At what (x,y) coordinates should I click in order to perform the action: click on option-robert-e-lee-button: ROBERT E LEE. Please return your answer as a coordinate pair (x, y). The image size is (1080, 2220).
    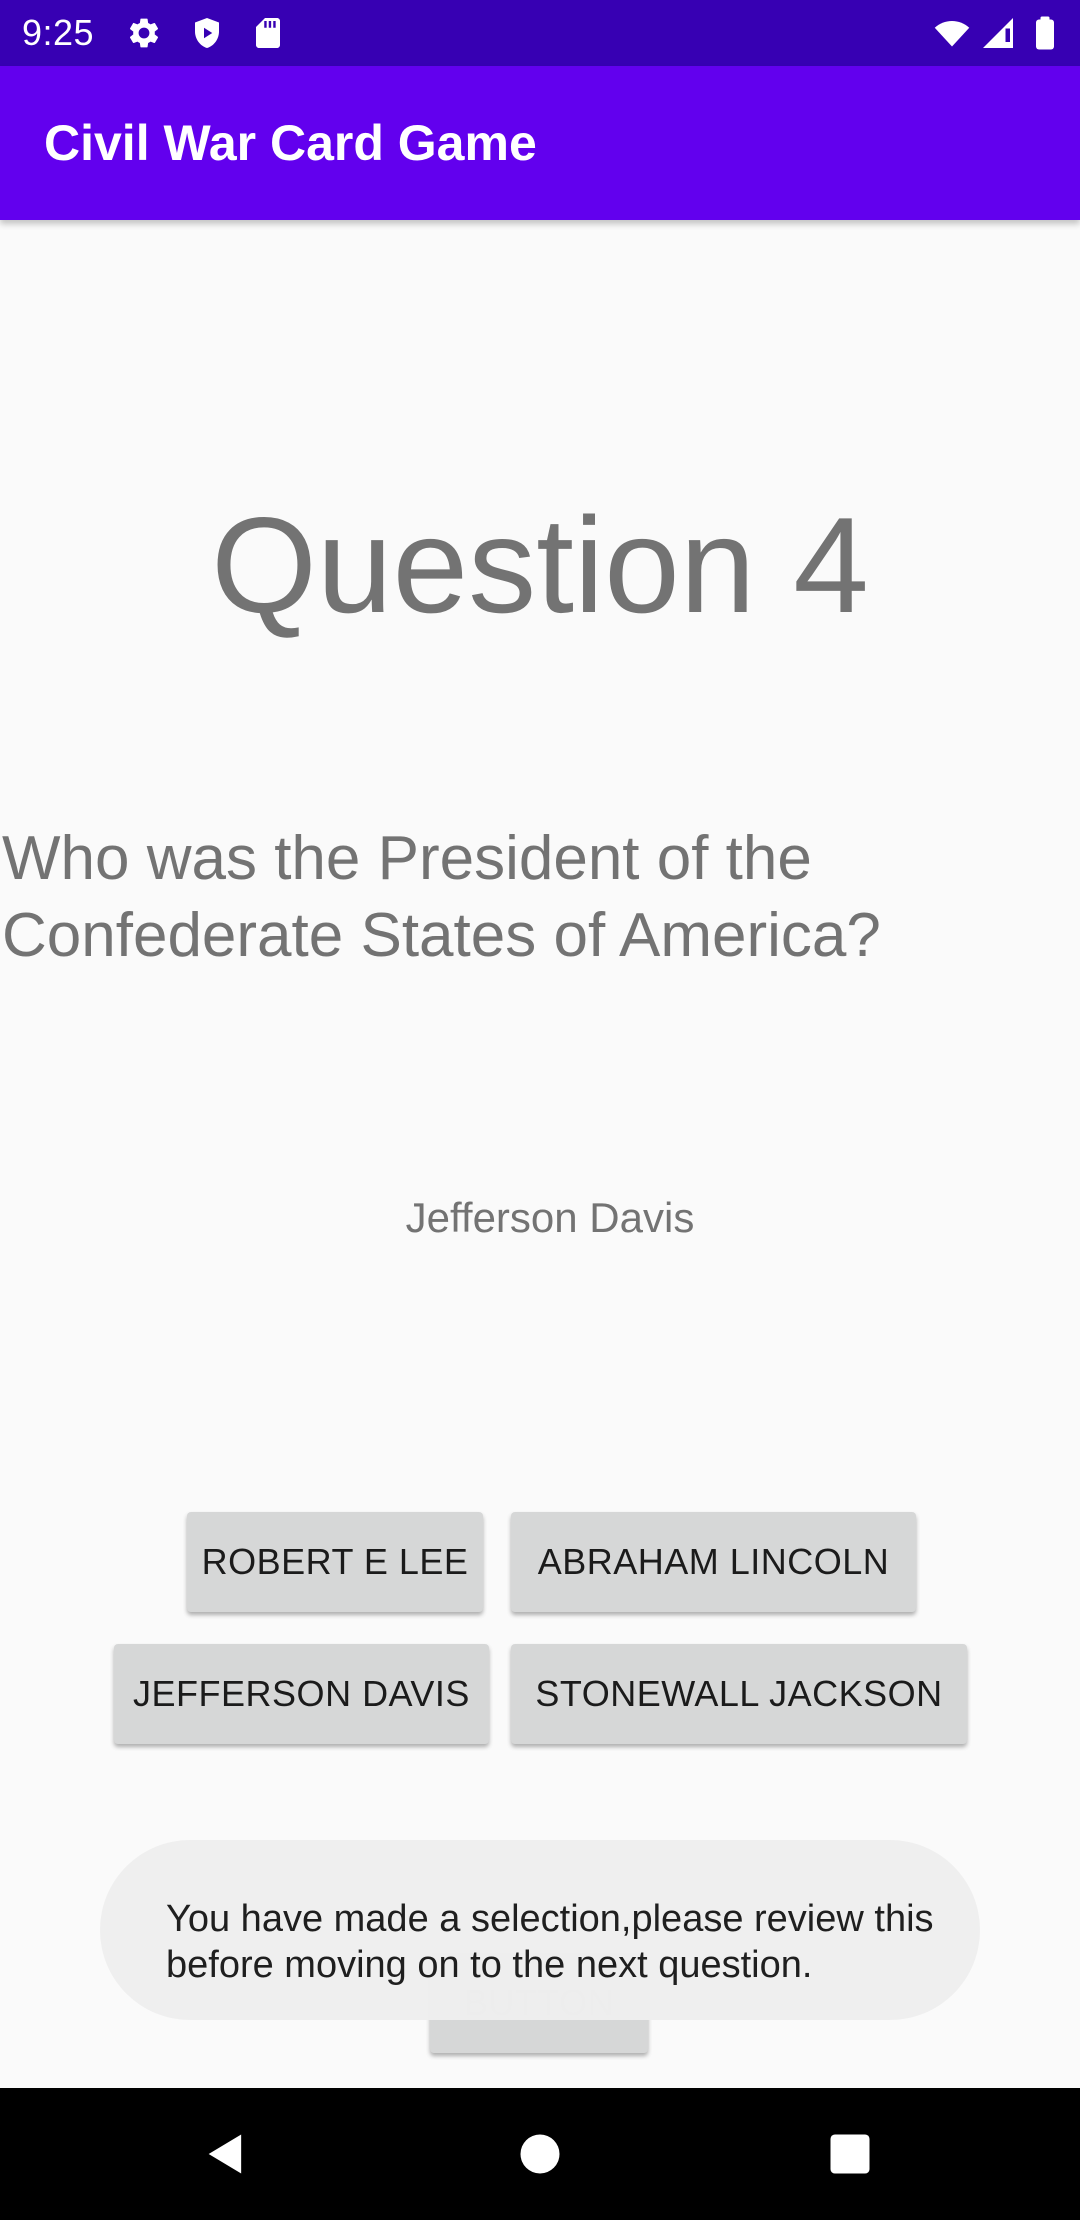
    Looking at the image, I should click on (335, 1562).